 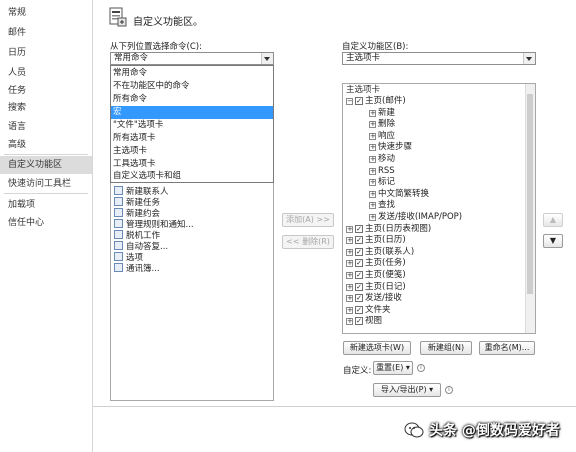 What do you see at coordinates (192, 86) in the screenshot?
I see `dropdown-option: 不在功能区中的命令` at bounding box center [192, 86].